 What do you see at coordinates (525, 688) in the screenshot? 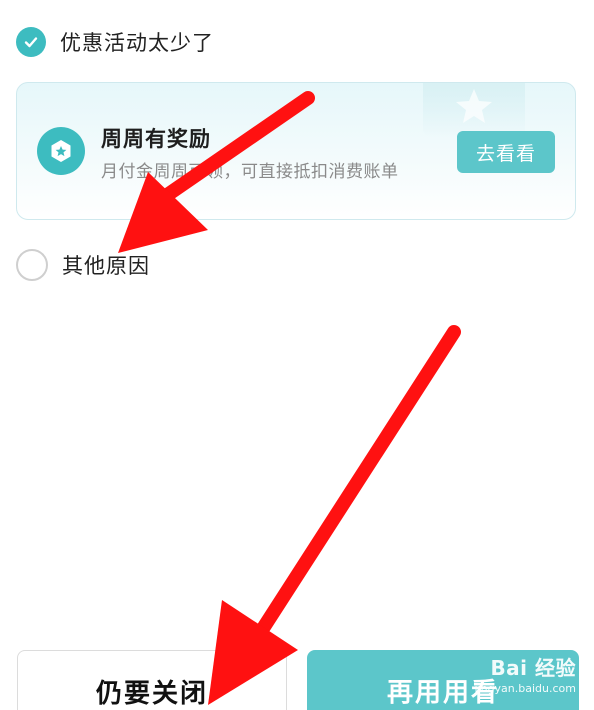
I see `watermark-url: jingyan.baidu.com` at bounding box center [525, 688].